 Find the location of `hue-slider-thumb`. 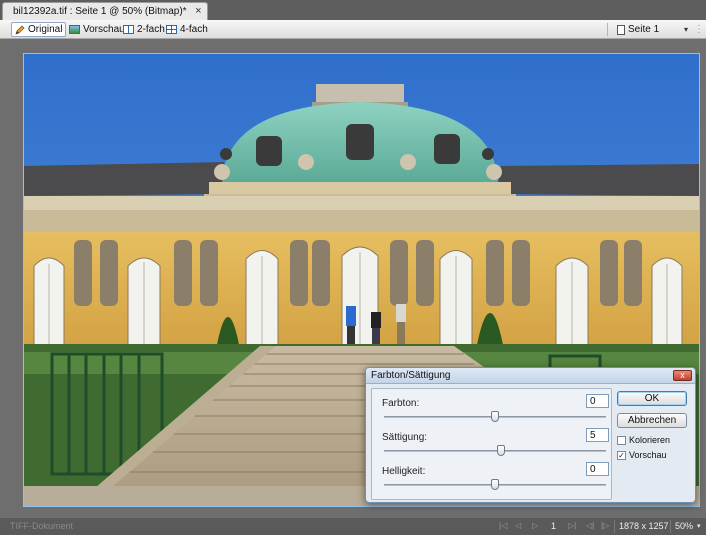

hue-slider-thumb is located at coordinates (495, 416).